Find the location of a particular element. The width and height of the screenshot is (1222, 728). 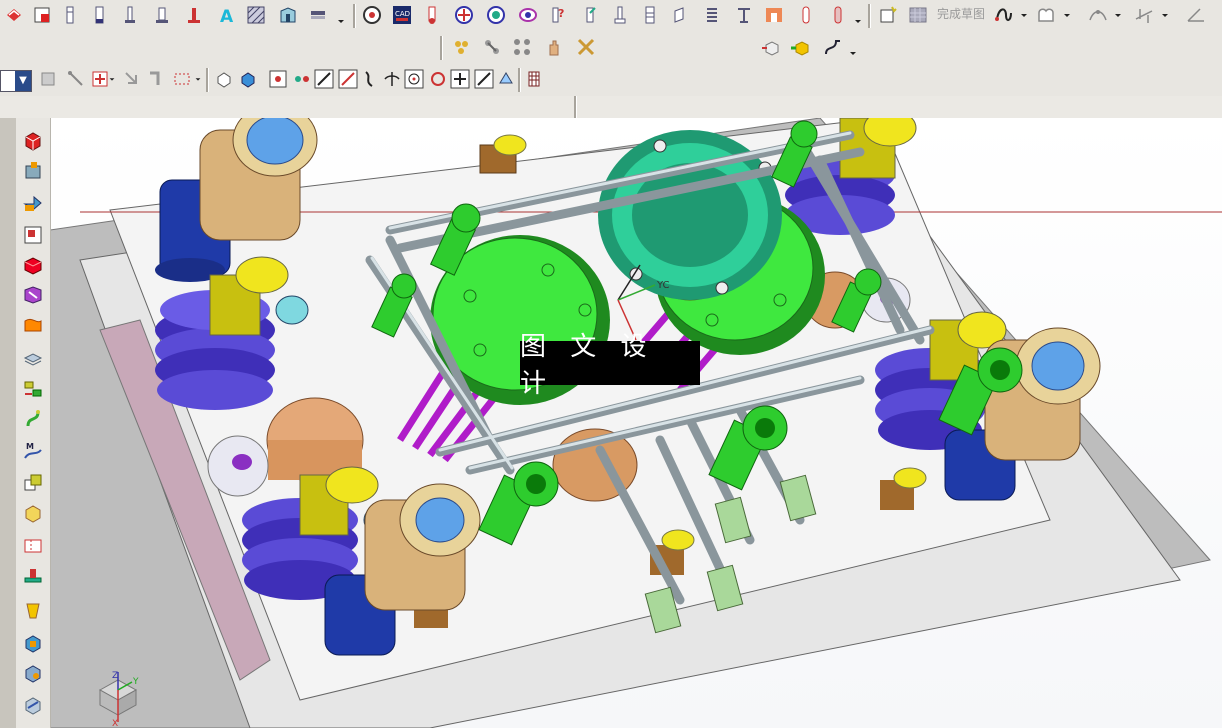

text-a-icon: A is located at coordinates (226, 15).